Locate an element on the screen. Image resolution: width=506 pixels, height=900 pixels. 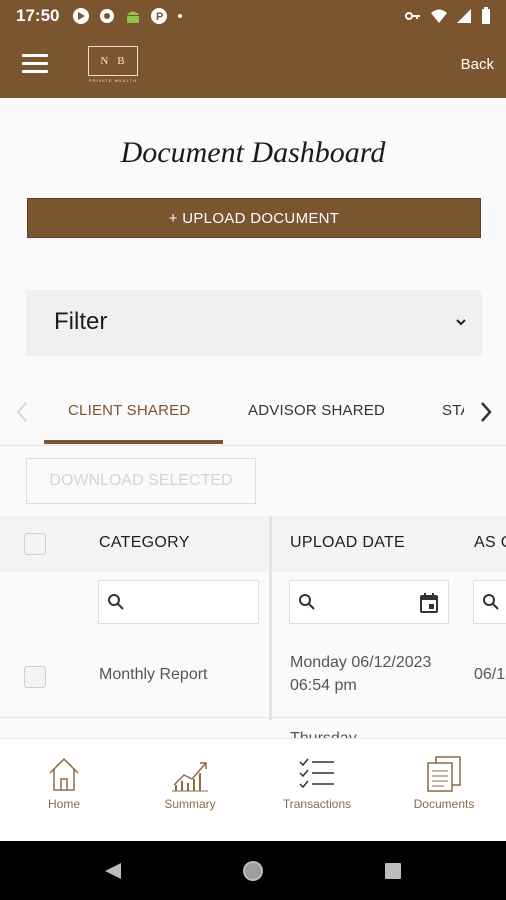
upload-document-button: + UPLOAD DOCUMENT is located at coordinates (254, 218).